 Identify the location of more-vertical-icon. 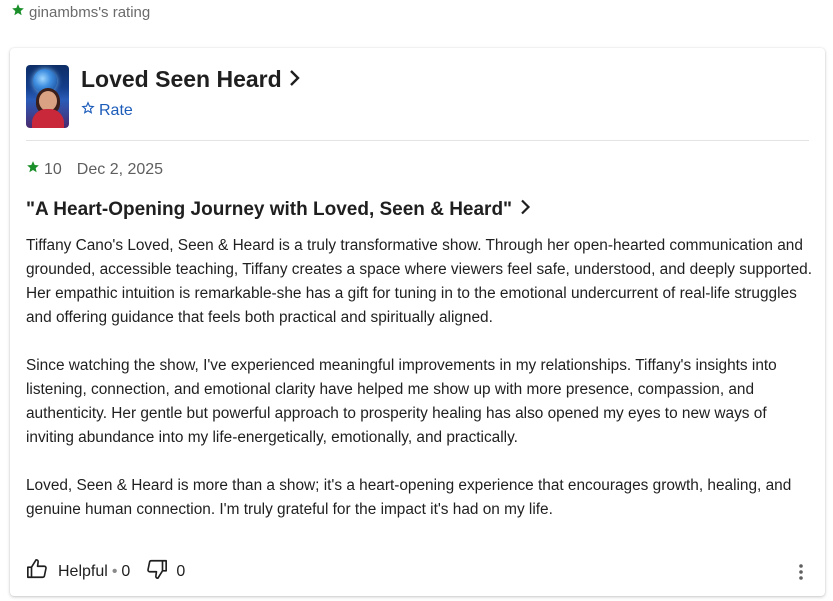
(801, 574).